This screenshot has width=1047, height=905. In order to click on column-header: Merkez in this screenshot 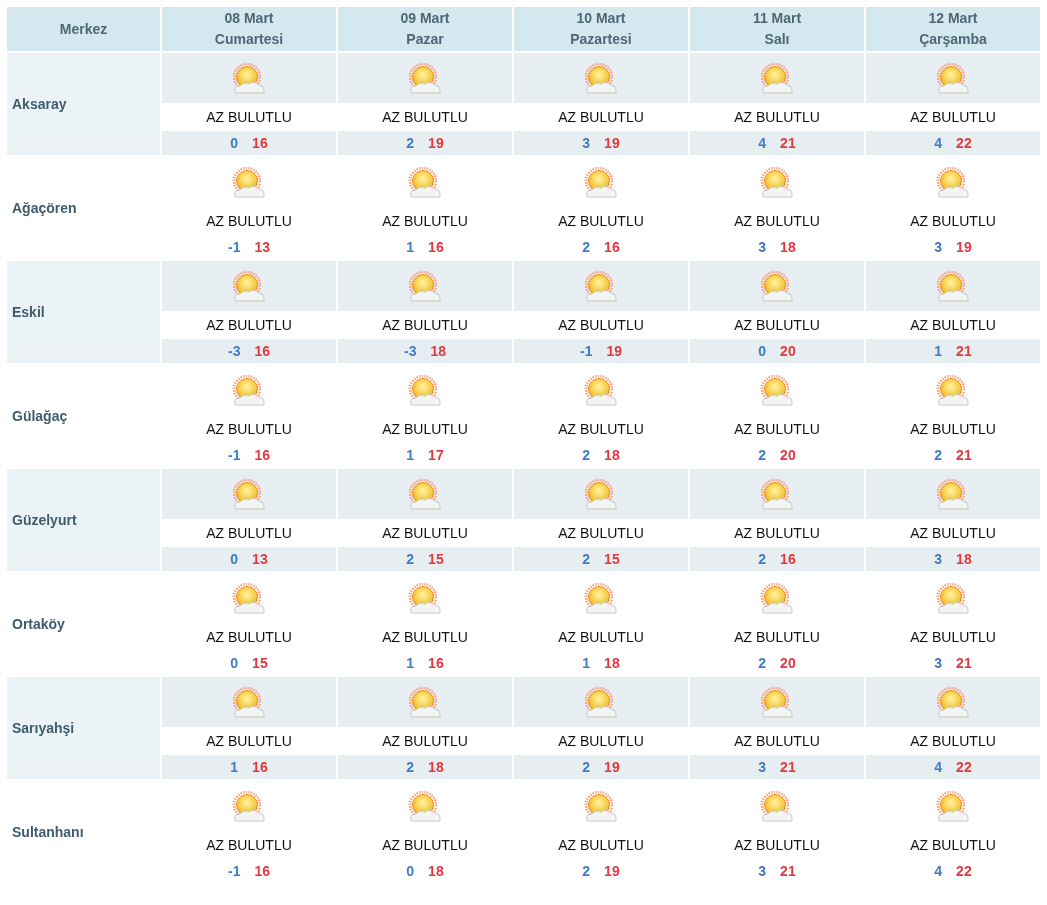, I will do `click(83, 28)`.